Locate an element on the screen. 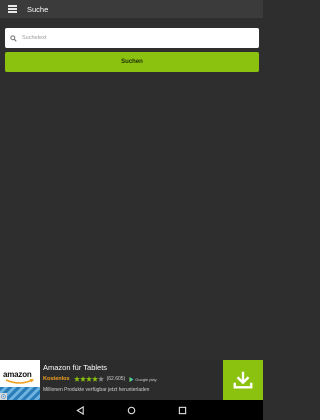 This screenshot has width=320, height=420. search-field is located at coordinates (132, 38).